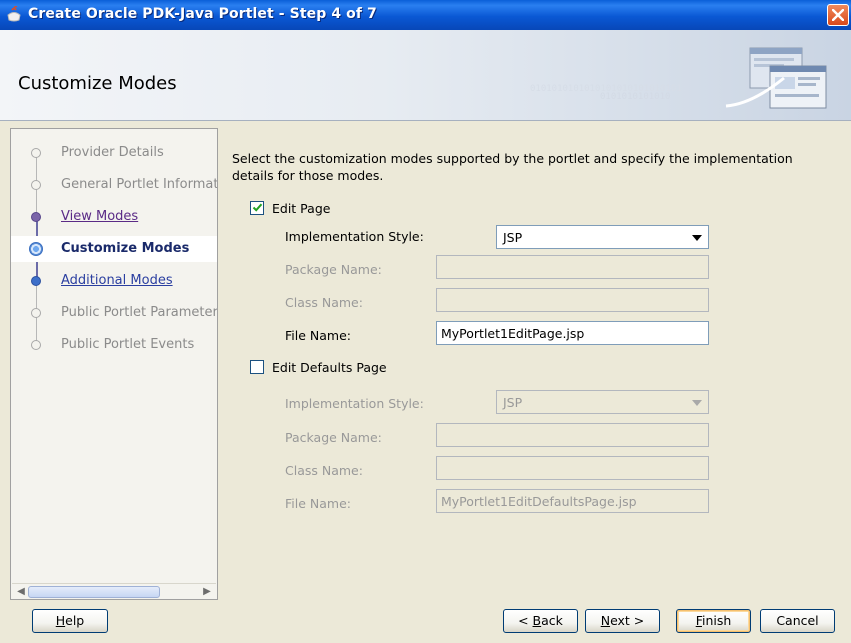 This screenshot has height=643, width=851. I want to click on back-button-label: ack, so click(552, 620).